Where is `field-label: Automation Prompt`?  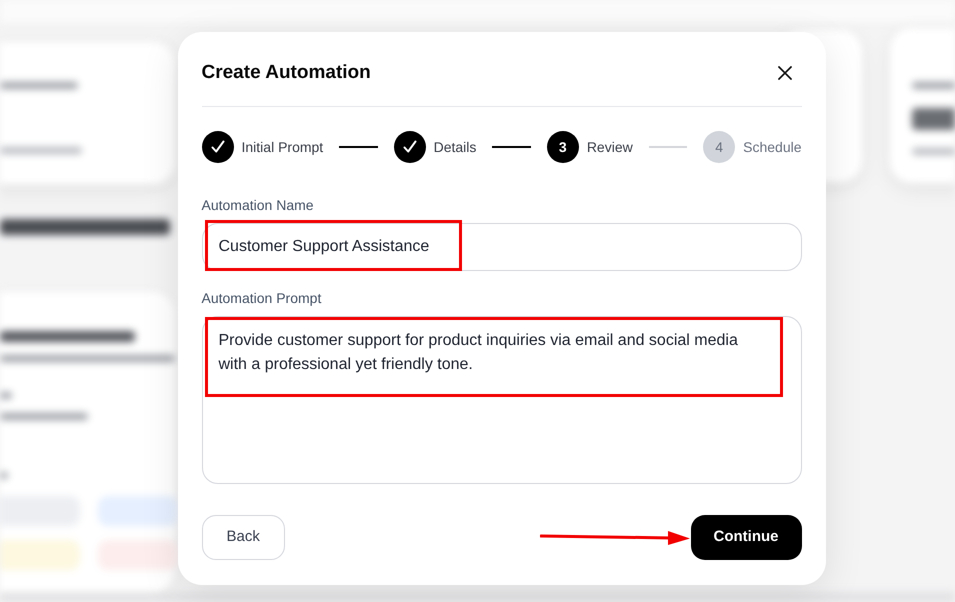
field-label: Automation Prompt is located at coordinates (262, 298).